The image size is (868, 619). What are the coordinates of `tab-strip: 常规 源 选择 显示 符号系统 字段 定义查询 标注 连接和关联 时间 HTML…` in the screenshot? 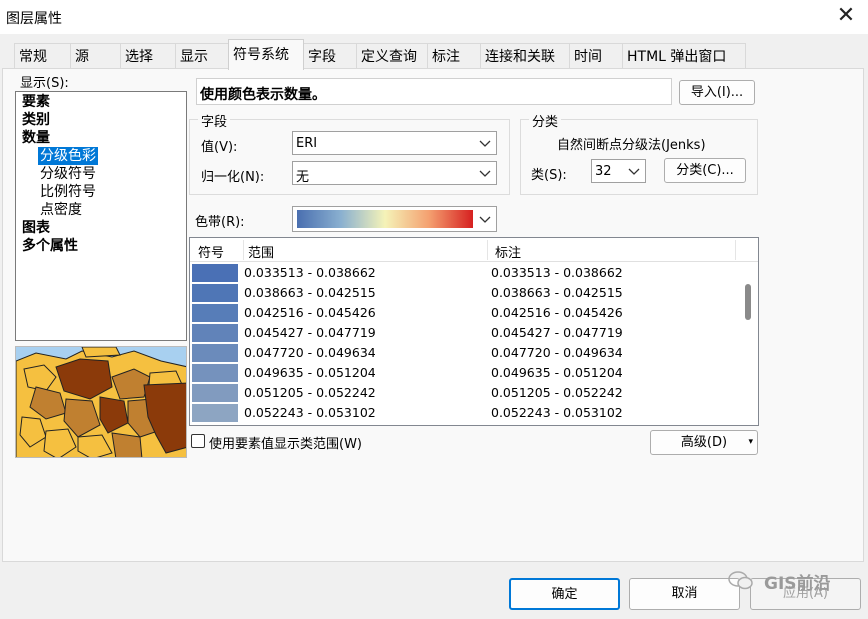 It's located at (434, 54).